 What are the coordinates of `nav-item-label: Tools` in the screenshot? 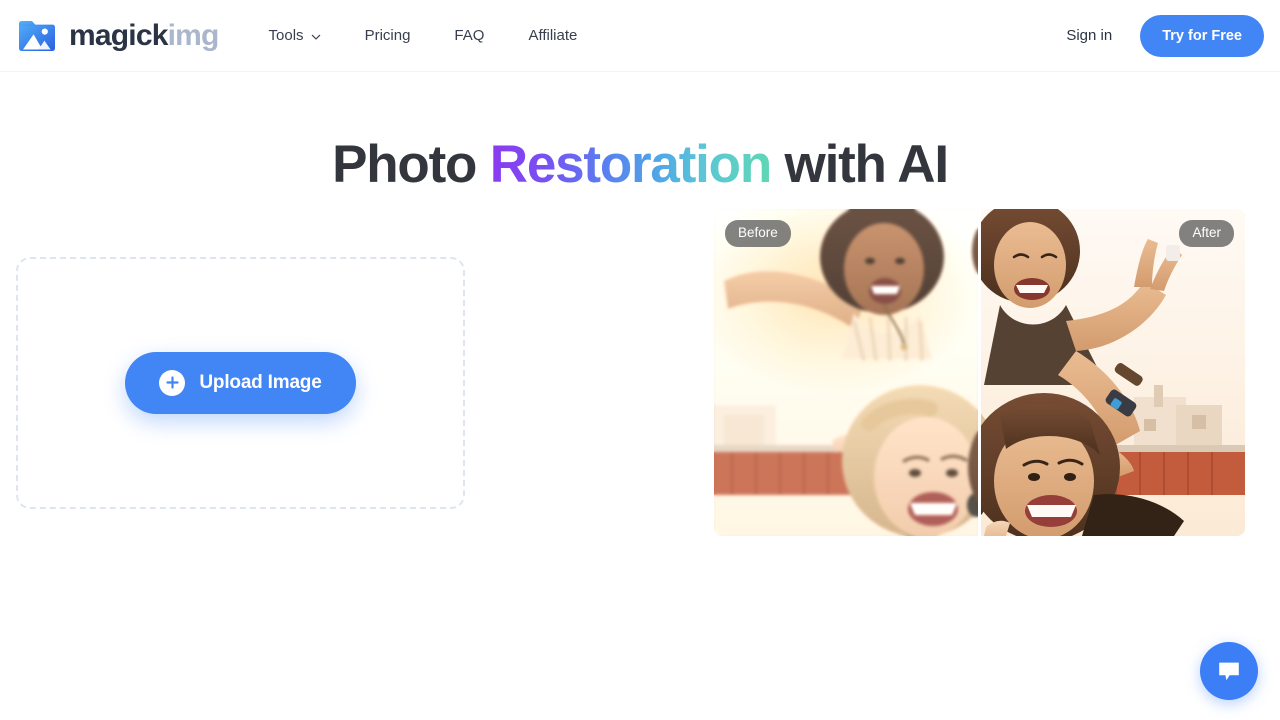 It's located at (286, 35).